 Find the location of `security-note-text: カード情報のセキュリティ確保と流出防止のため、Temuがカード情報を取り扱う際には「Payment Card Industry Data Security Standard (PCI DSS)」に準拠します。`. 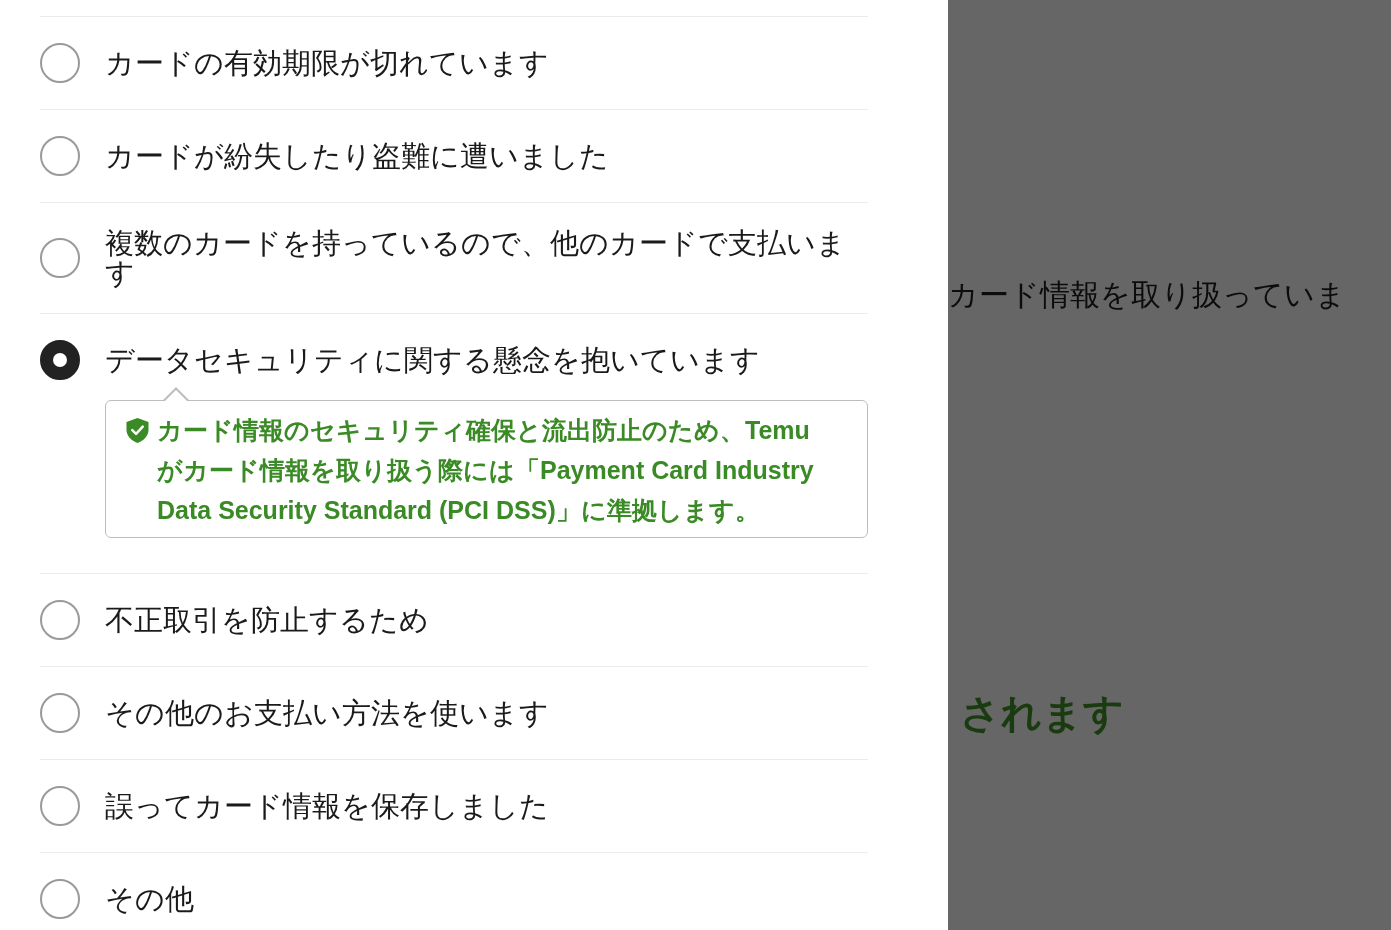

security-note-text: カード情報のセキュリティ確保と流出防止のため、Temuがカード情報を取り扱う際には「Payment Card Industry Data Security Standard (PCI DSS)」に準拠します。 is located at coordinates (486, 470).